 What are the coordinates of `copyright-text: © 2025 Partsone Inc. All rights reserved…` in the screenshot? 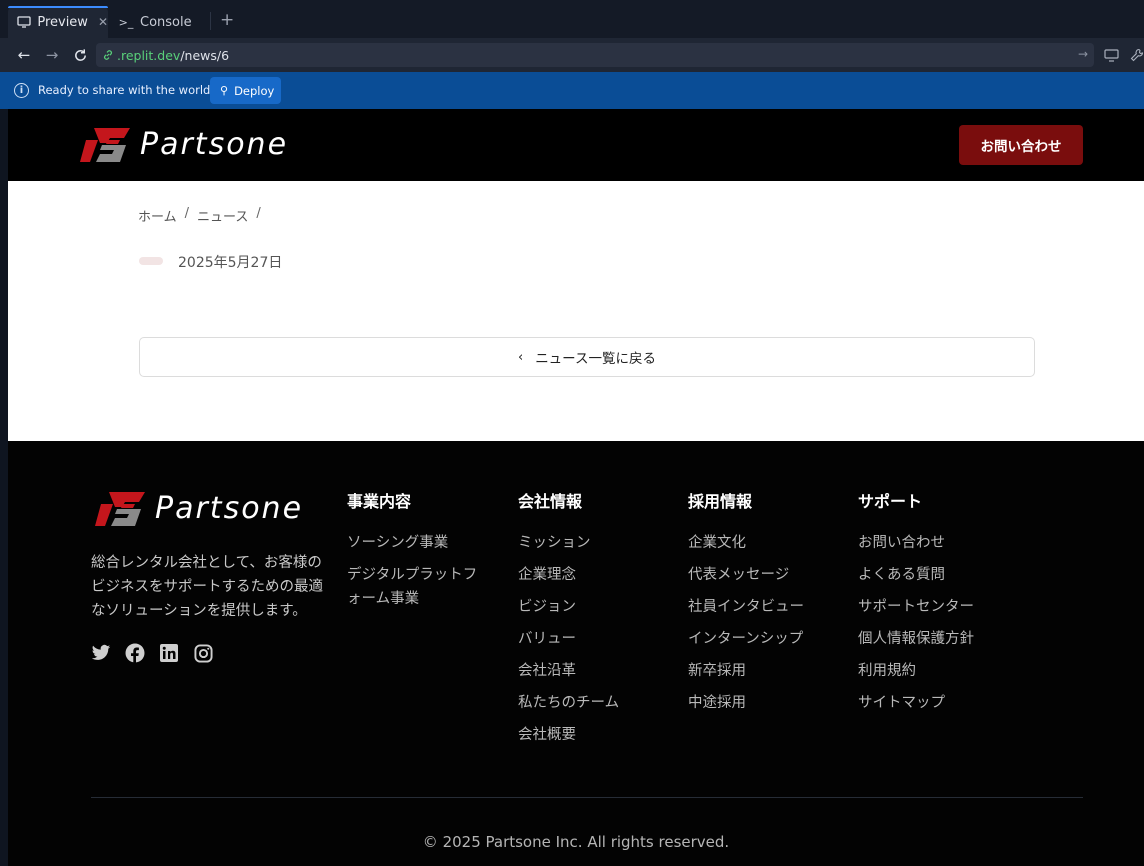 It's located at (576, 842).